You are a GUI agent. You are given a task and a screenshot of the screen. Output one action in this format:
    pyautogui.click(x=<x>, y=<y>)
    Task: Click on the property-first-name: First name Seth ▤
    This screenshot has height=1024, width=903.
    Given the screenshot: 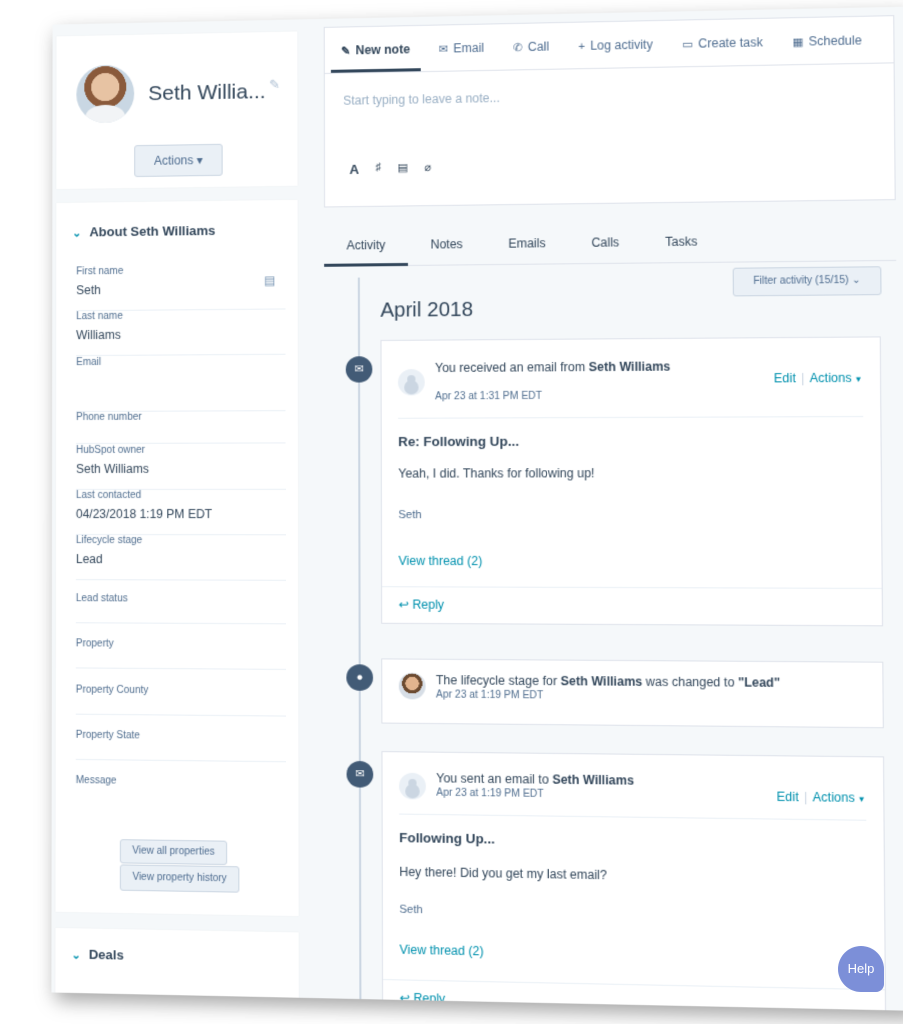 What is the action you would take?
    pyautogui.click(x=181, y=288)
    